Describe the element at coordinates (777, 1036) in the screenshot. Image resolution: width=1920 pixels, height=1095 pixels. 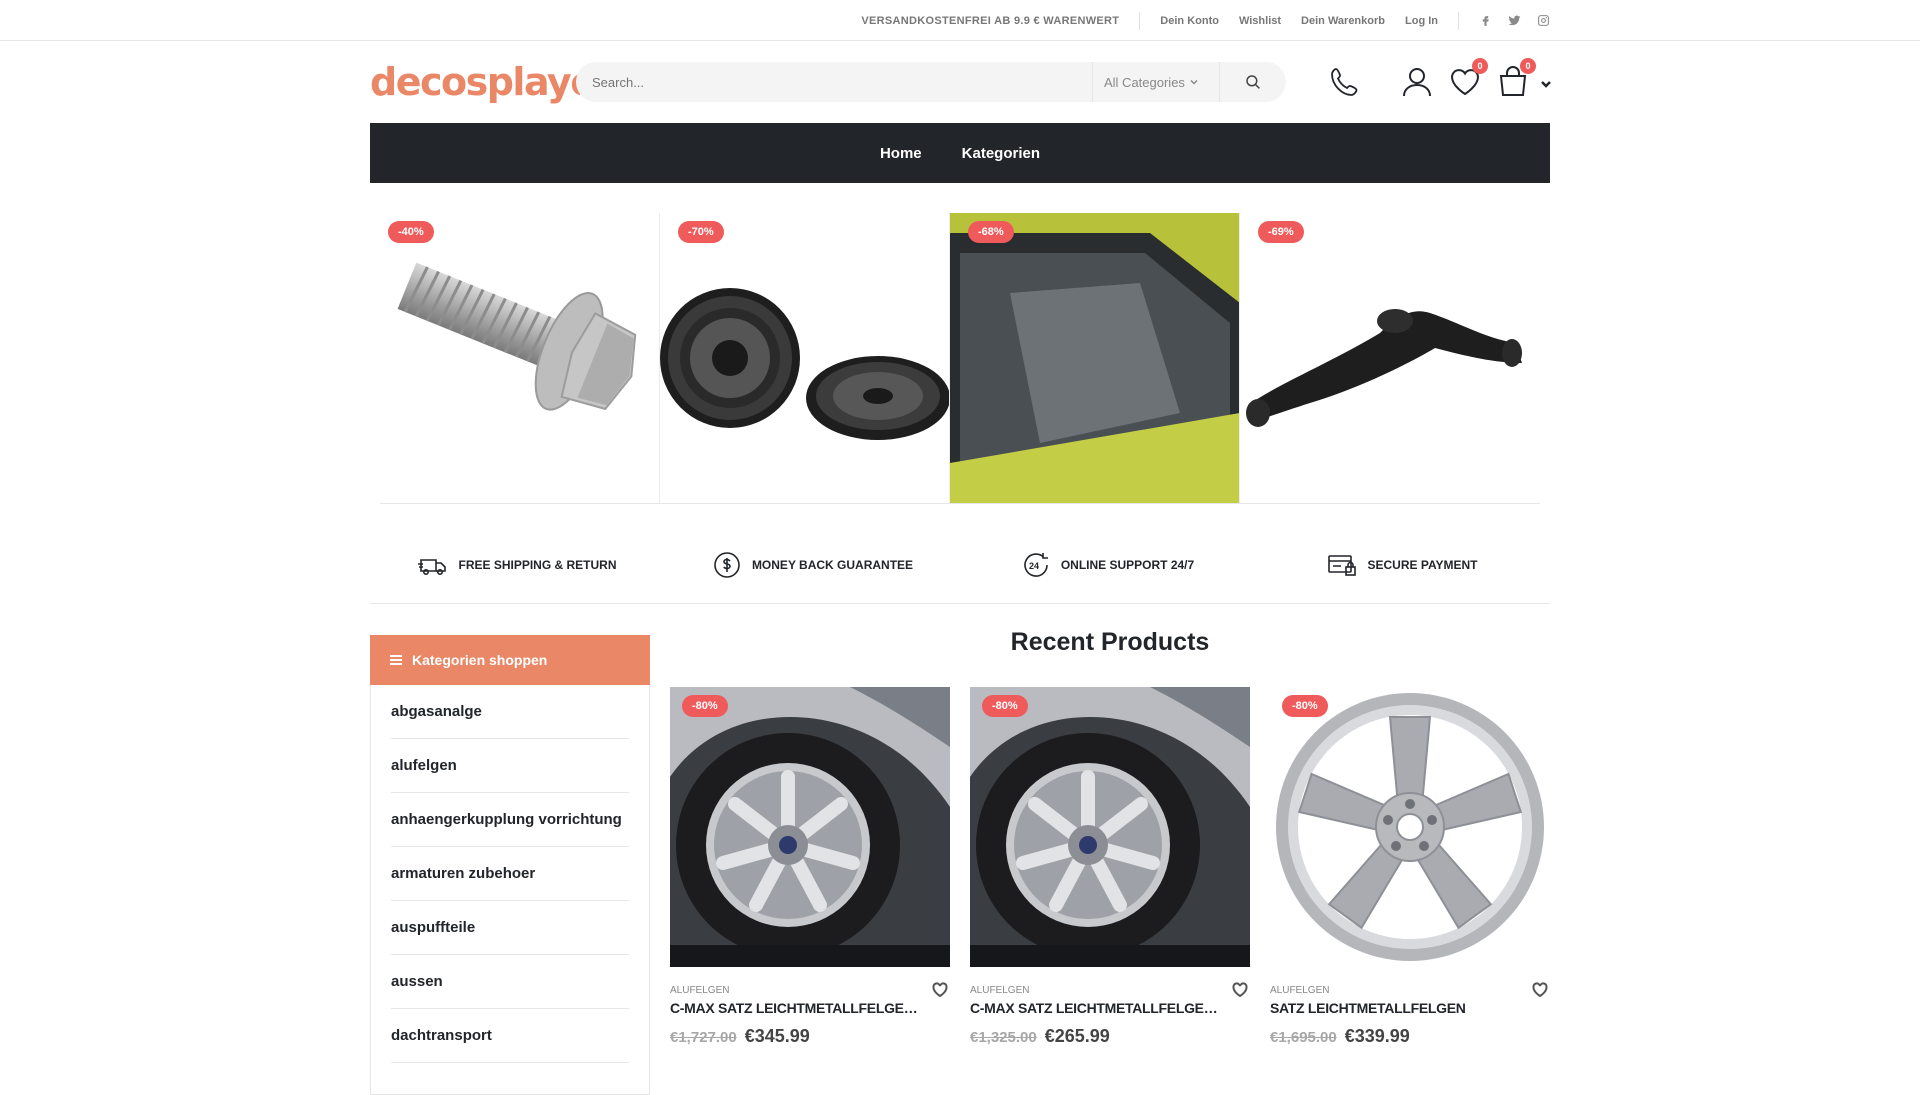
I see `sale-price: €345.99` at that location.